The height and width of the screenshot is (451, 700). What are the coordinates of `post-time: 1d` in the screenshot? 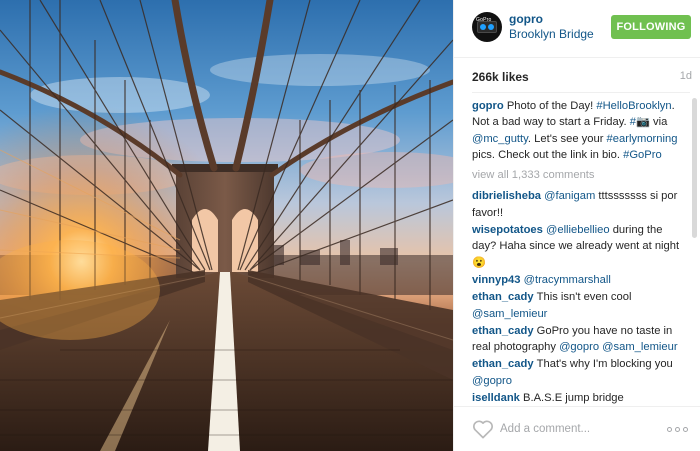 It's located at (686, 76).